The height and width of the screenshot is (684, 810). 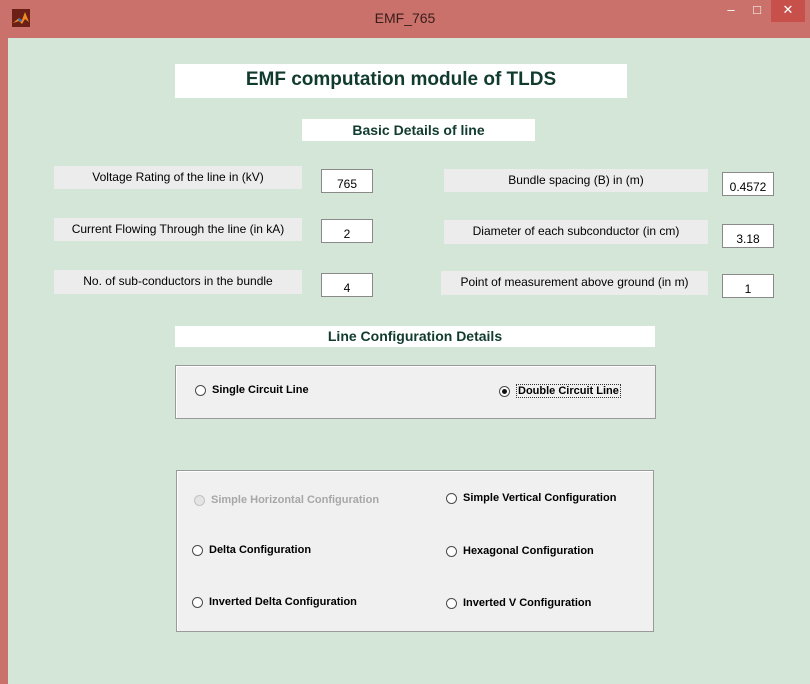 What do you see at coordinates (347, 231) in the screenshot?
I see `current-flow-input: 2` at bounding box center [347, 231].